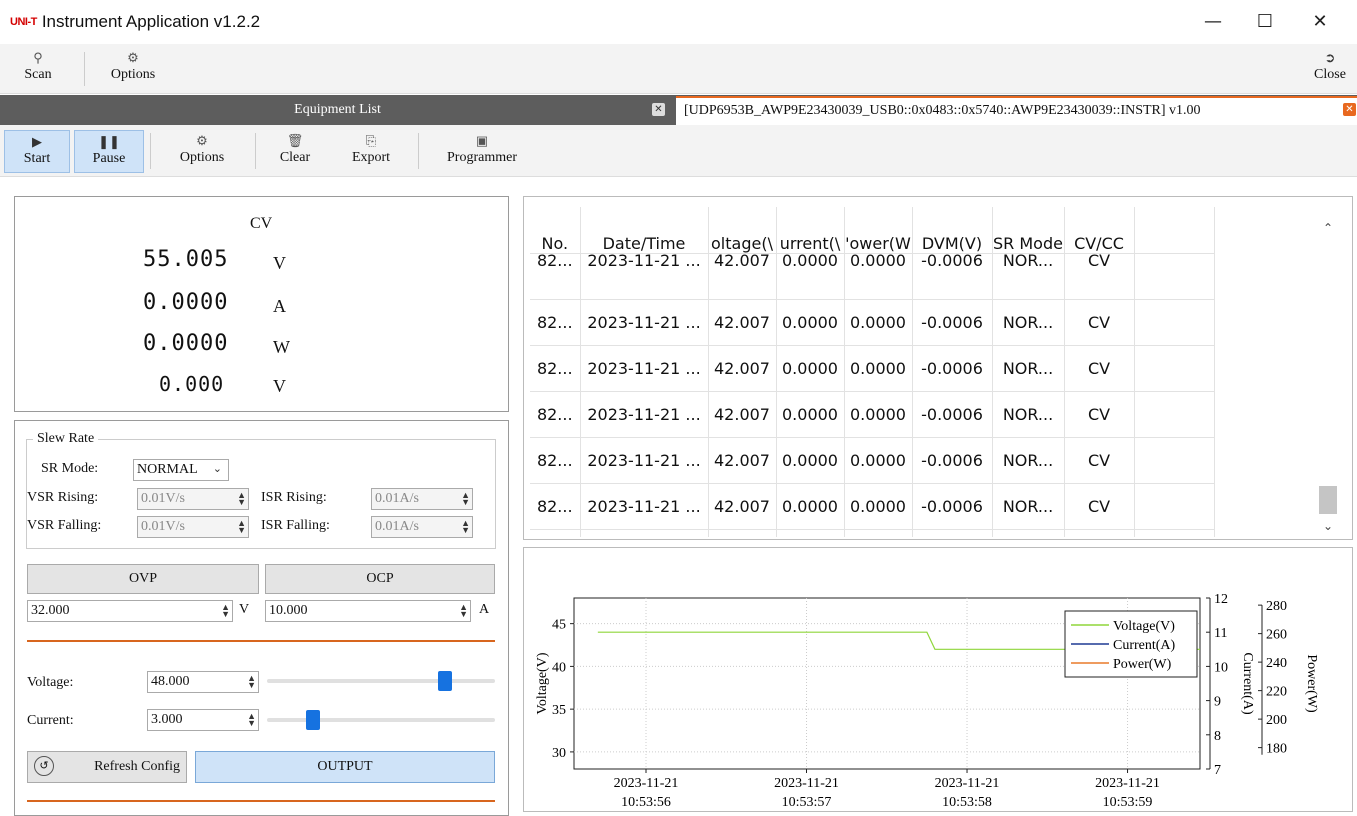 This screenshot has width=1357, height=816. Describe the element at coordinates (422, 527) in the screenshot. I see `isr-falling-spinbox: 0.01A/s ▲ ▼` at that location.